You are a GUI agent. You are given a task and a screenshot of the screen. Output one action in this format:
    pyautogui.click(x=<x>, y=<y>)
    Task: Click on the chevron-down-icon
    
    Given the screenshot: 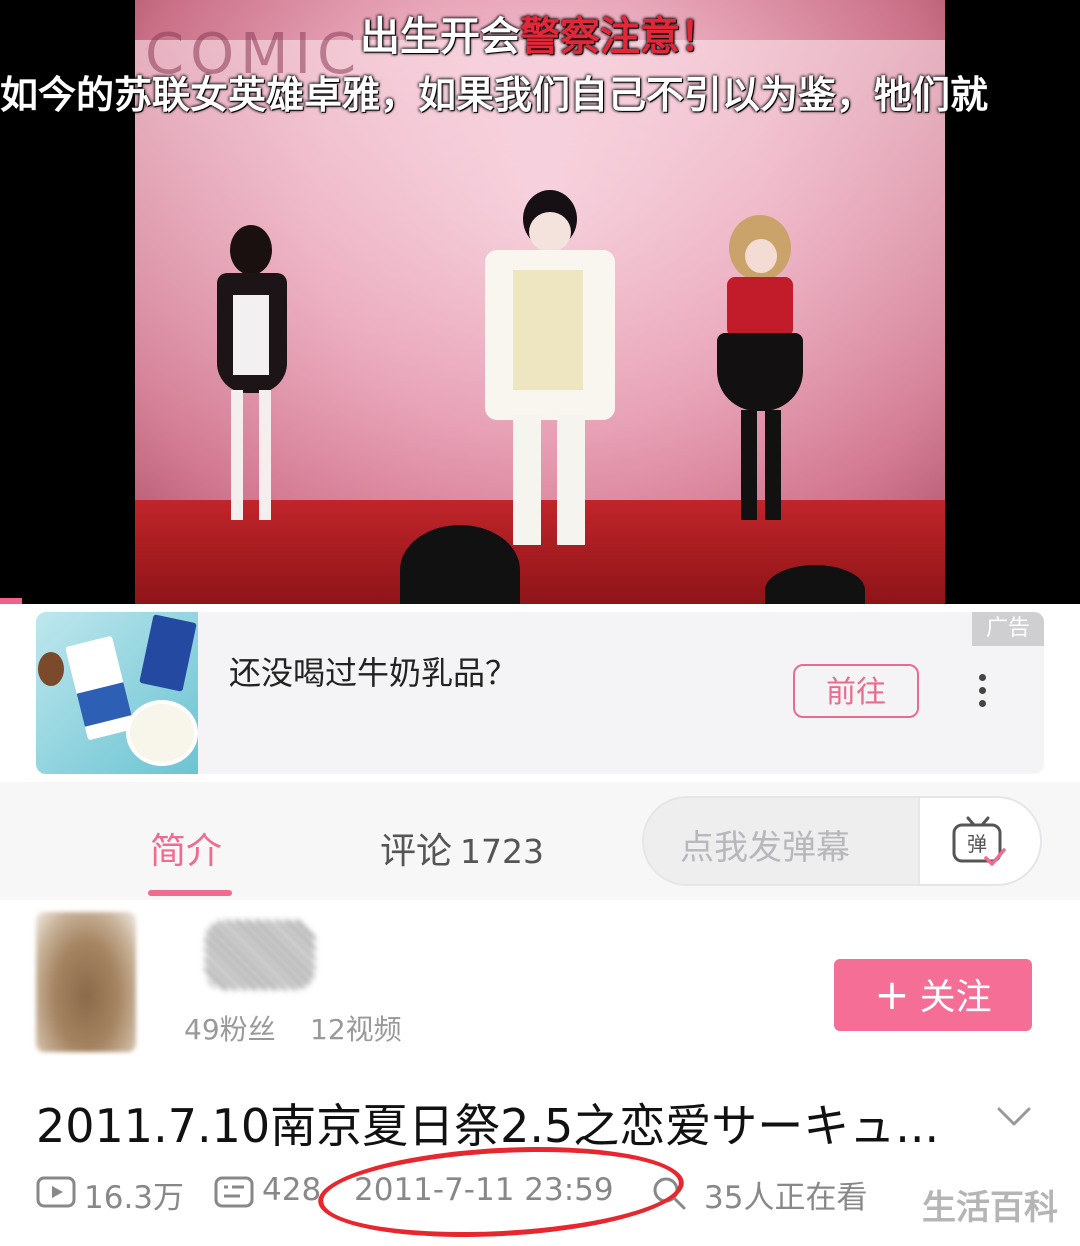 What is the action you would take?
    pyautogui.click(x=1014, y=1116)
    